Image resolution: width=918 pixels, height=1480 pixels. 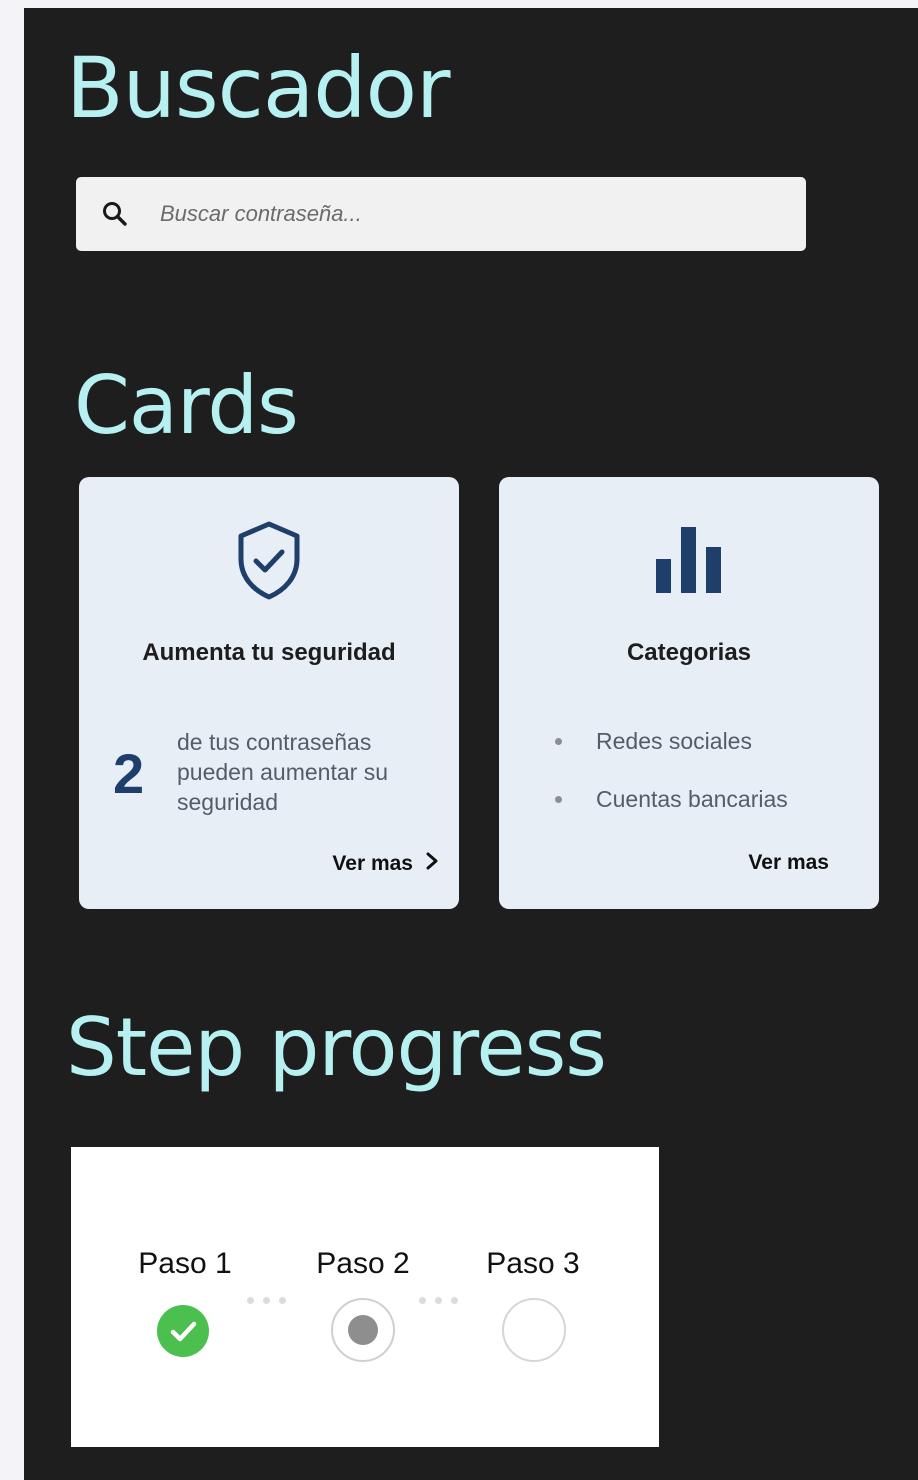 I want to click on security-ver-mas-link: Ver mas, so click(x=385, y=864).